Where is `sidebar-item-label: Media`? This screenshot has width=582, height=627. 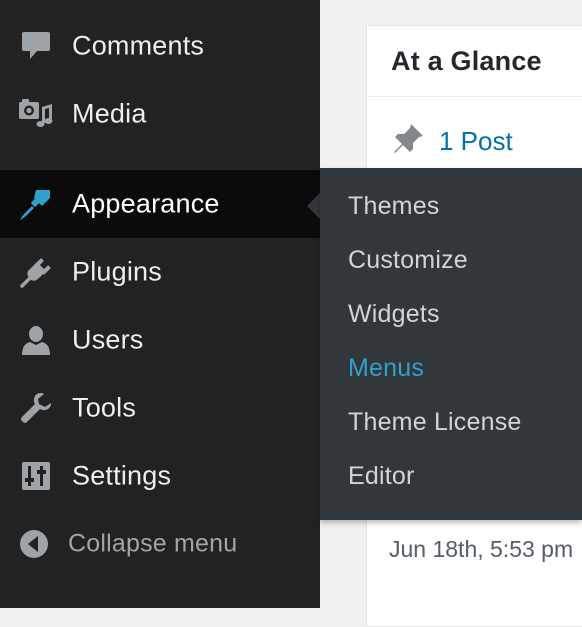
sidebar-item-label: Media is located at coordinates (109, 113).